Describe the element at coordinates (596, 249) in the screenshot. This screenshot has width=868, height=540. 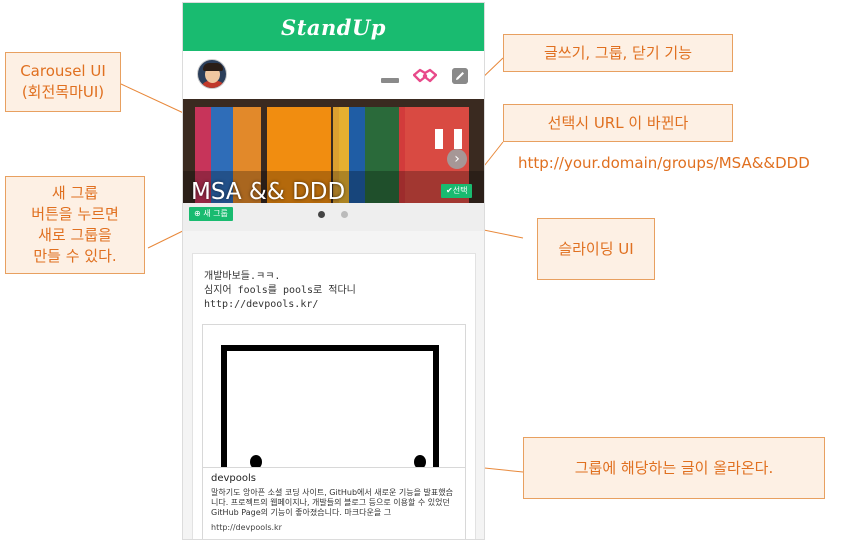
I see `annotation-sliding: 슬라이딩 UI` at that location.